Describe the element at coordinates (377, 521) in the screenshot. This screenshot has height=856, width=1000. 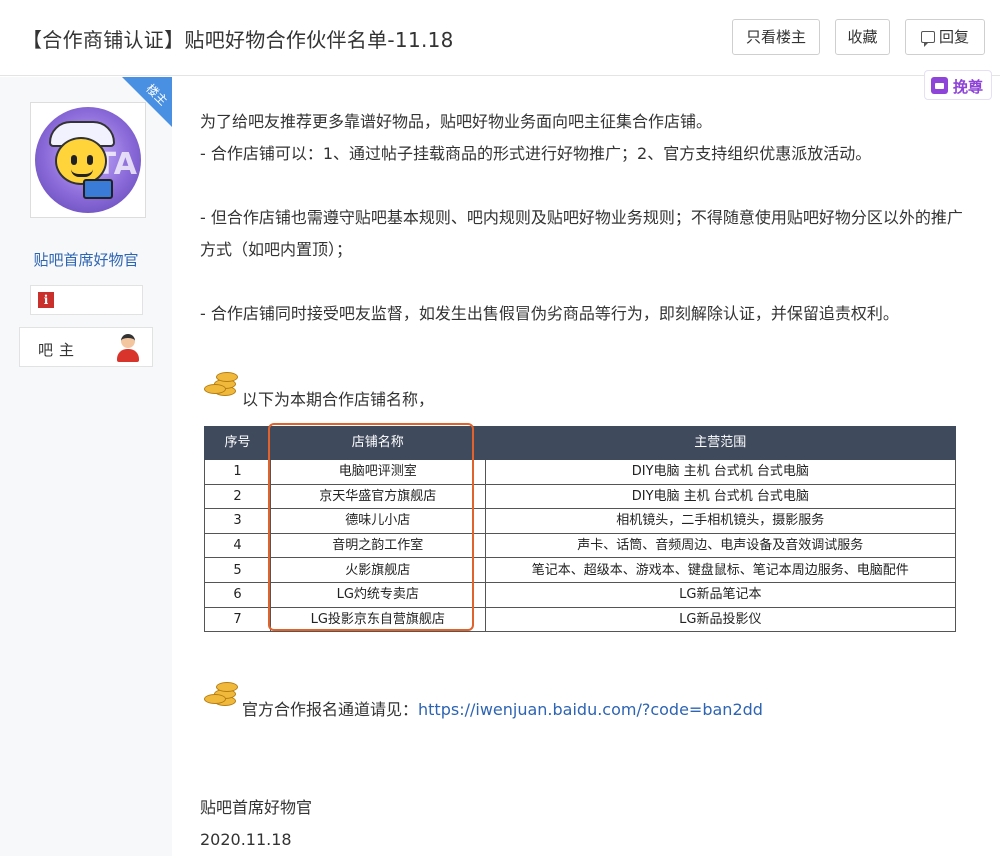
I see `shop-name-cell: 德味儿小店` at that location.